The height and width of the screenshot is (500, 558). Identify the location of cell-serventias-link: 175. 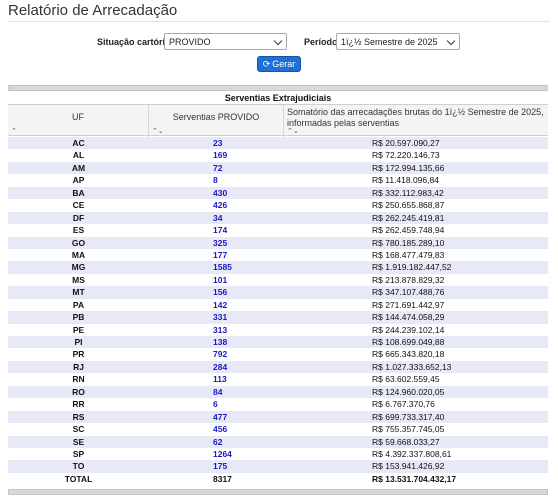
(243, 466).